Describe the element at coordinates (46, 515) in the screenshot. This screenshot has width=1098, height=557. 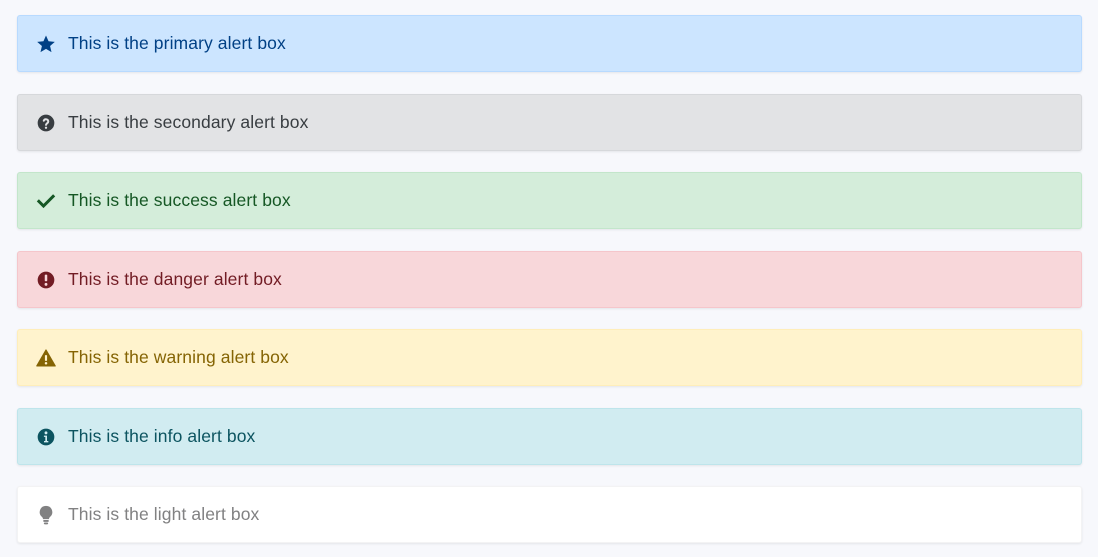
I see `lightbulb-icon` at that location.